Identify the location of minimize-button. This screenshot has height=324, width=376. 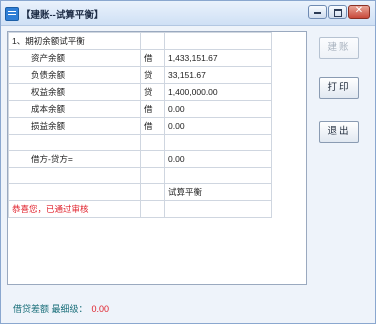
(317, 12).